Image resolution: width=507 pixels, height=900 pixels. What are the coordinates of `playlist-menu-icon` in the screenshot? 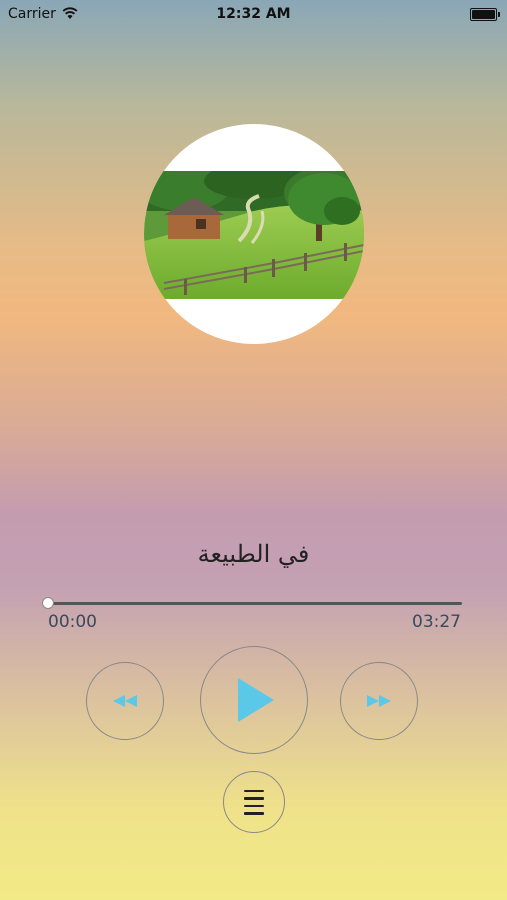 It's located at (254, 802).